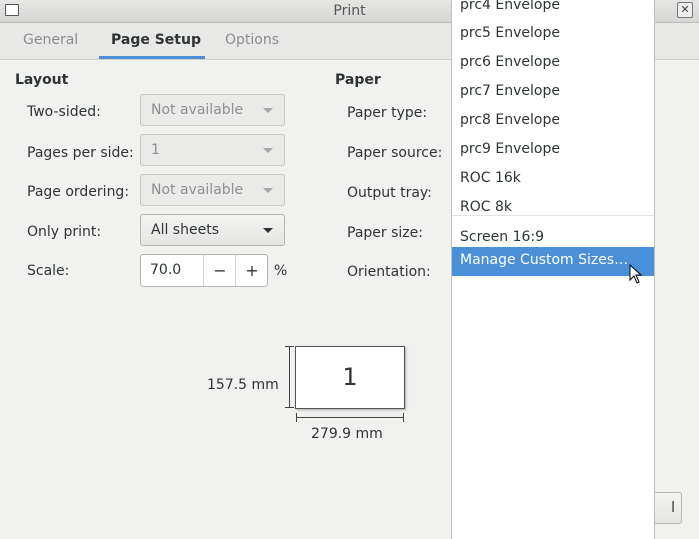 This screenshot has height=539, width=699. I want to click on menu-item-prc4-envelope: prc4 Envelope, so click(553, 10).